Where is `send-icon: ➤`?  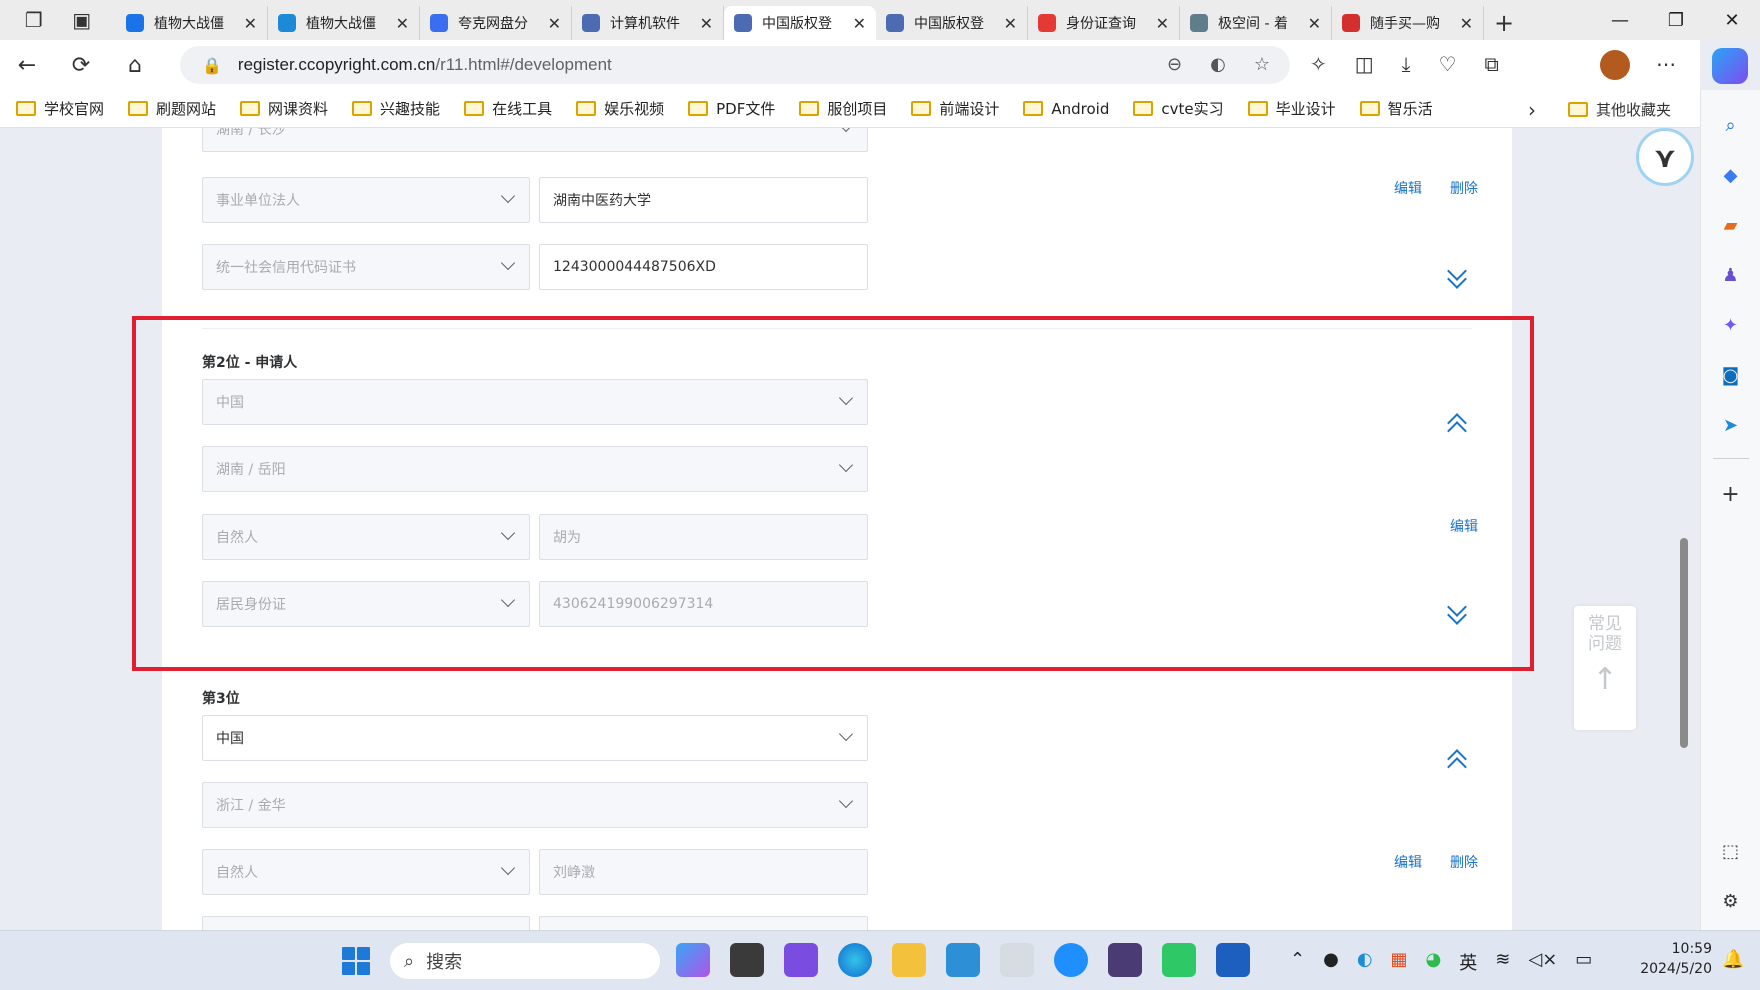 send-icon: ➤ is located at coordinates (1731, 425).